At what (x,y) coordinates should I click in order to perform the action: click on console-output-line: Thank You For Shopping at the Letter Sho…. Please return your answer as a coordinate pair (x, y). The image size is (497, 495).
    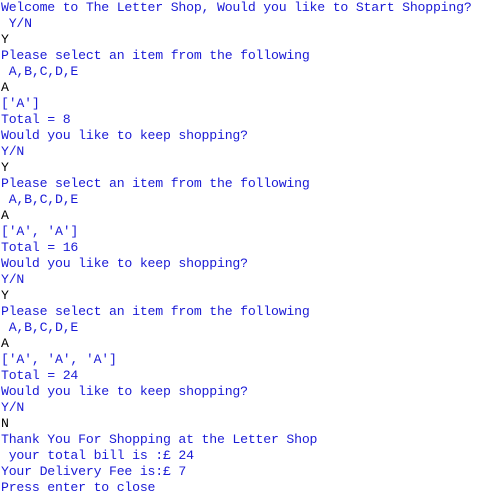
    Looking at the image, I should click on (159, 439).